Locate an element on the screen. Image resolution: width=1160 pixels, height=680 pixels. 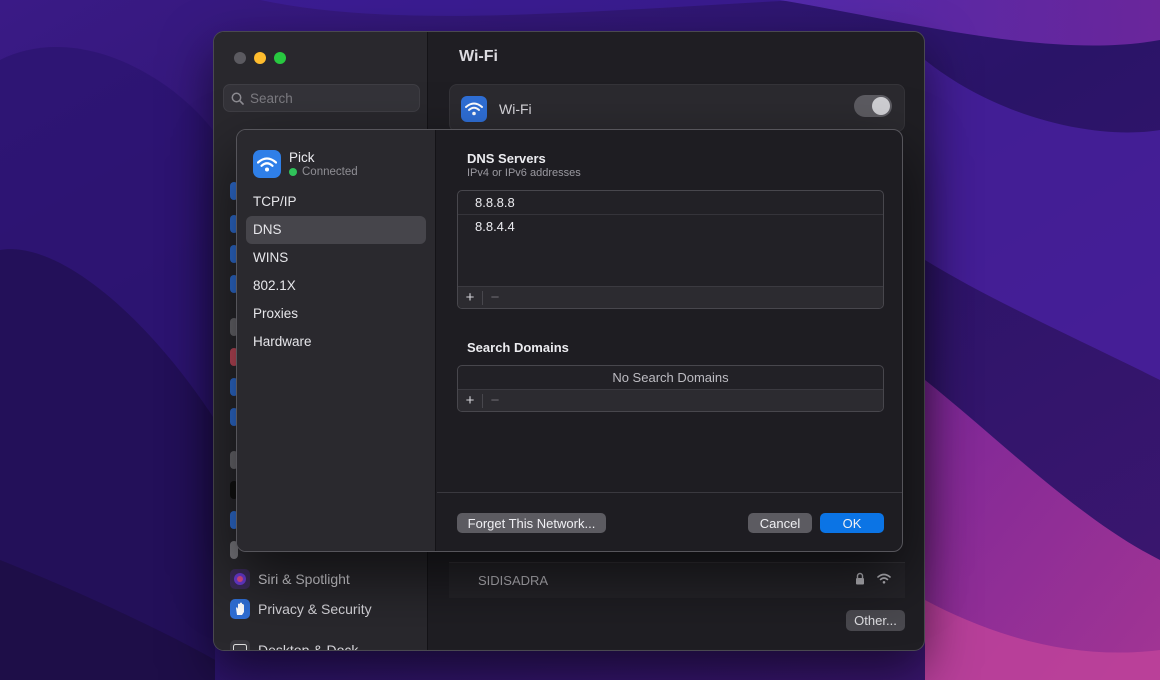
footer-divider is located at coordinates (669, 492).